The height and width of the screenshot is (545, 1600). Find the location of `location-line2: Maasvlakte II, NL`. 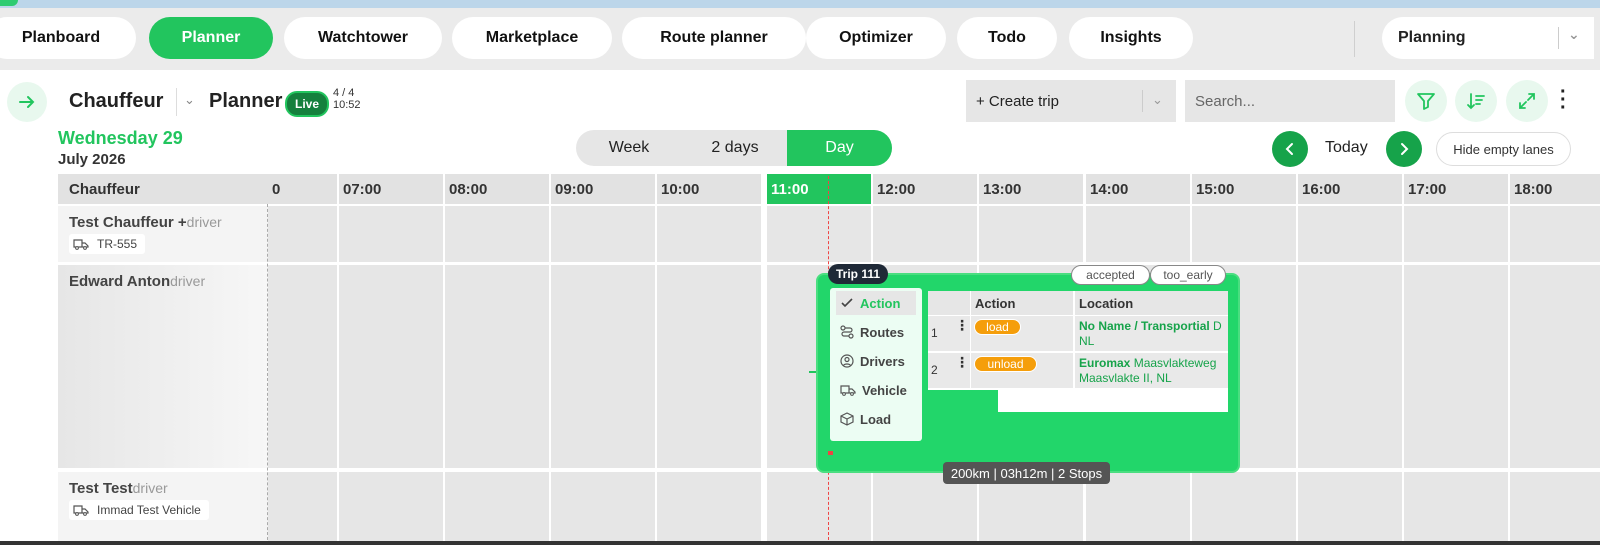

location-line2: Maasvlakte II, NL is located at coordinates (1125, 378).